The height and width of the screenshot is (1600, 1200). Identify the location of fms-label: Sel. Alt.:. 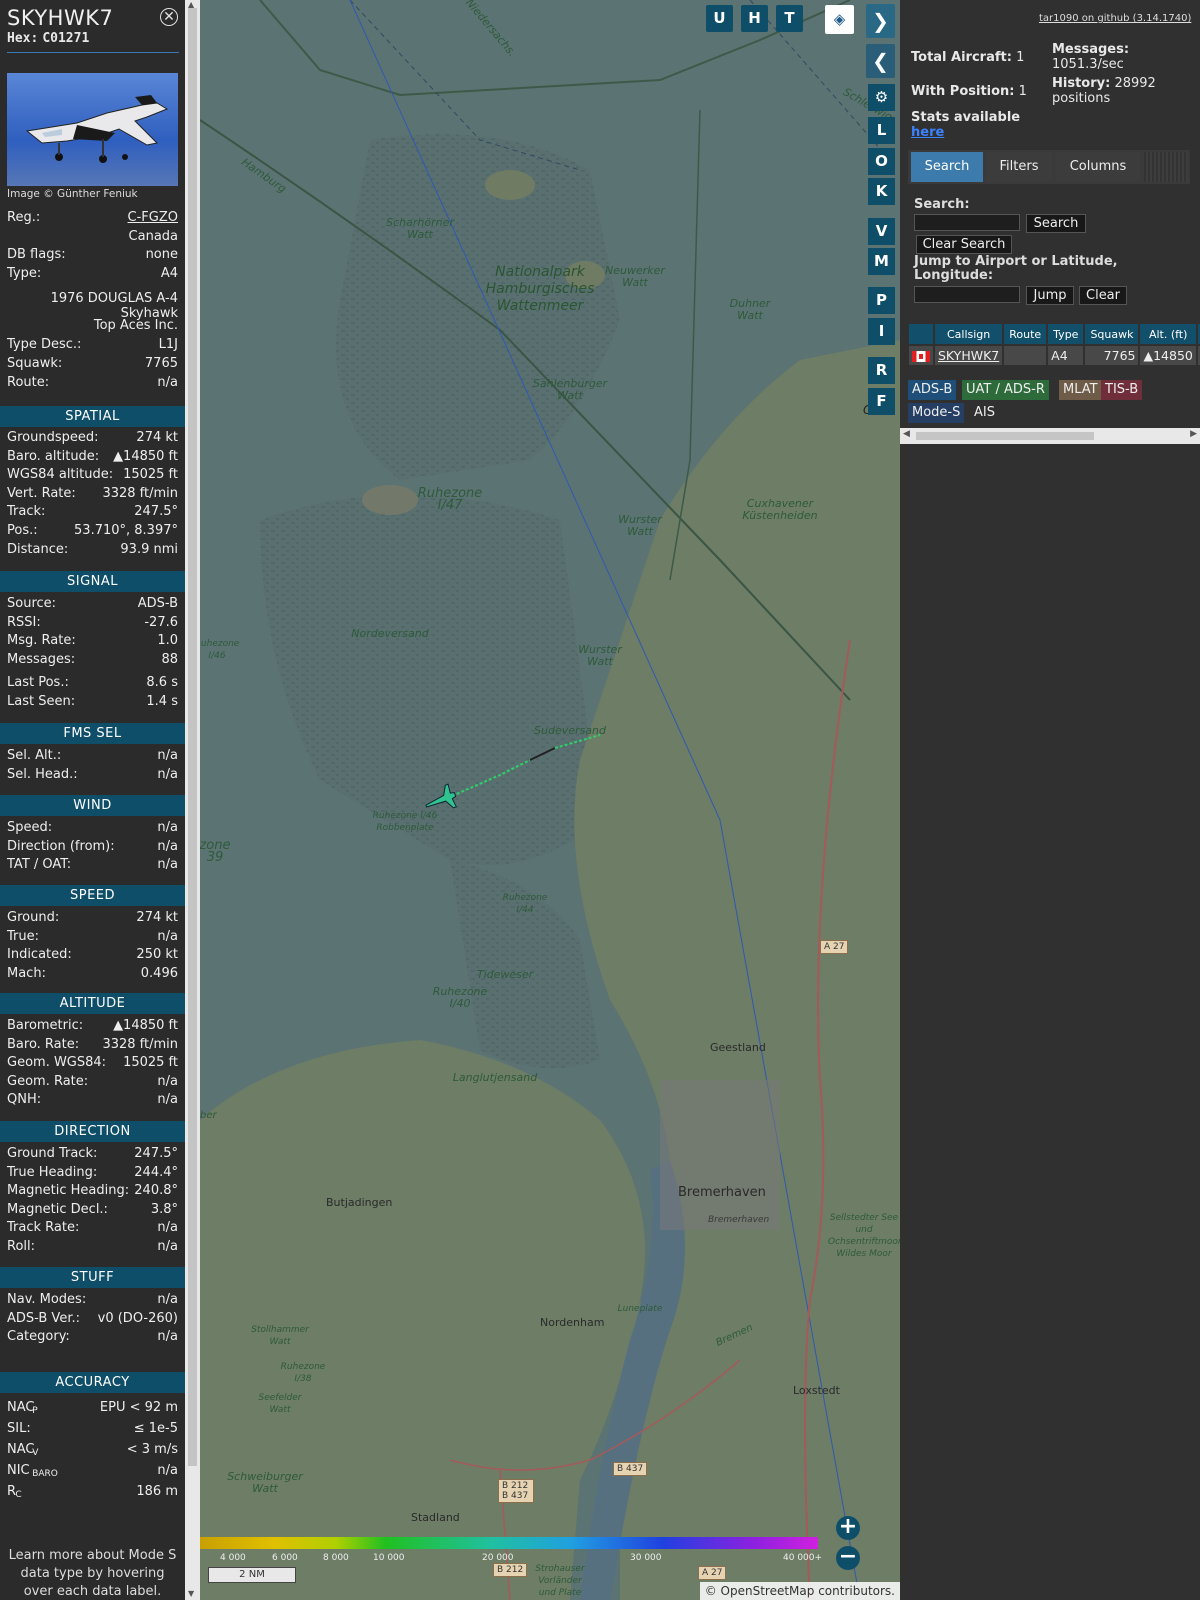
(34, 755).